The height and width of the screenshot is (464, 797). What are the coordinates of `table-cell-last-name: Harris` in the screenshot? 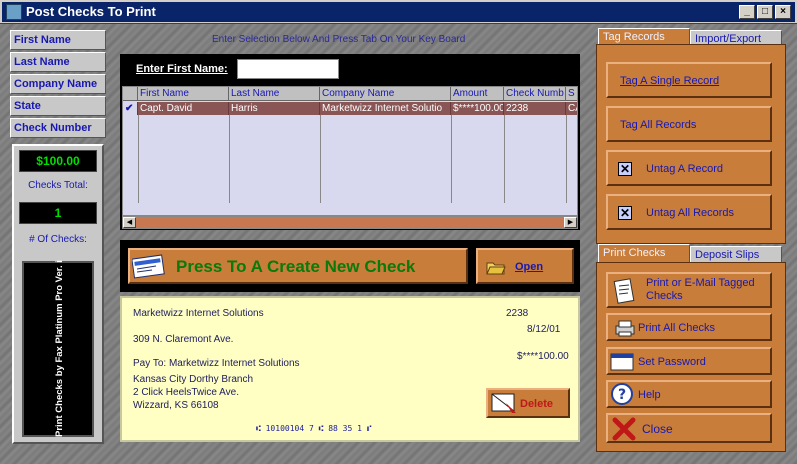 It's located at (274, 108).